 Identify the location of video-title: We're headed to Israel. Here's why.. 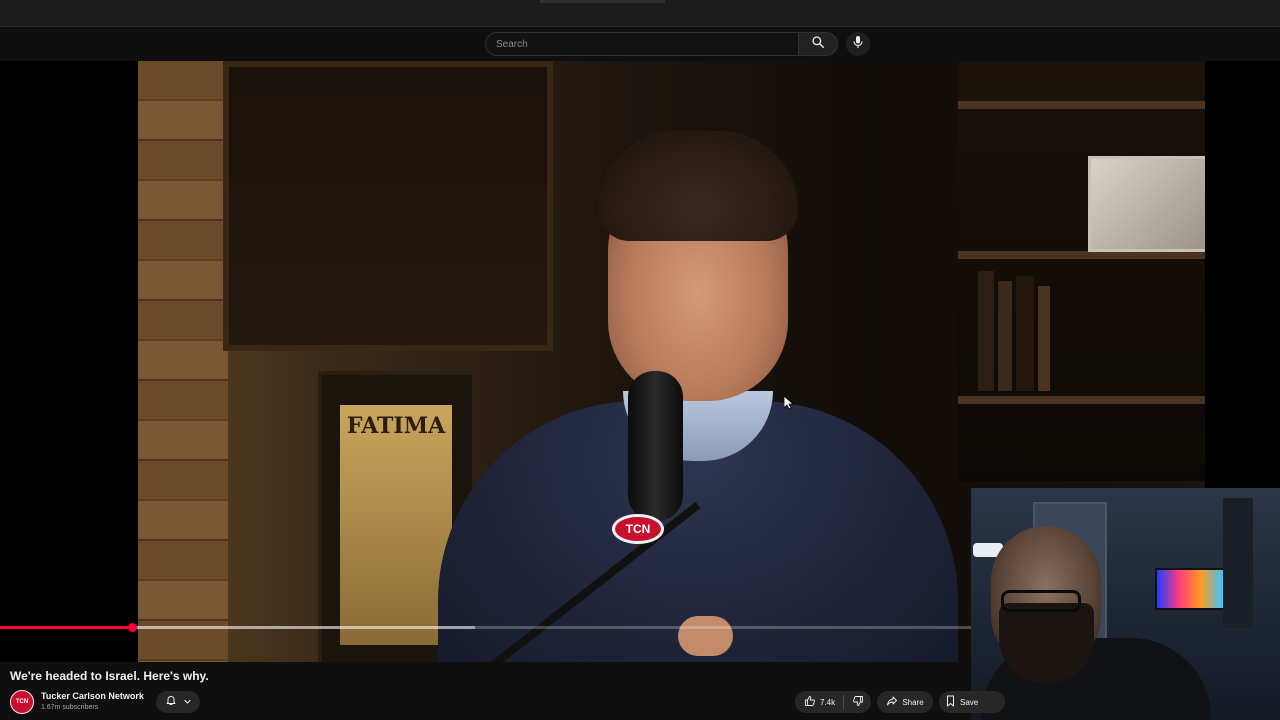
(109, 676).